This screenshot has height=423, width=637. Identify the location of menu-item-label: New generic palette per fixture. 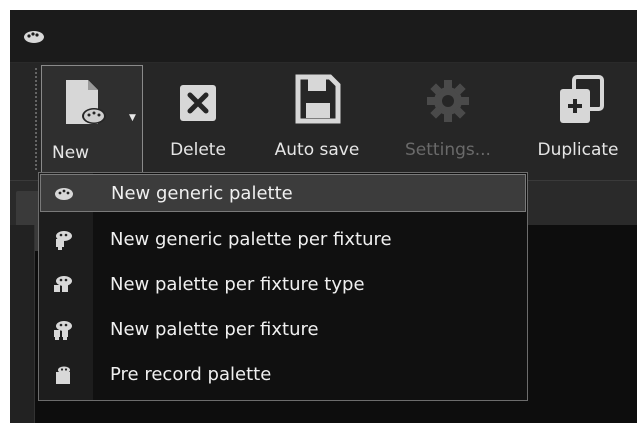
(251, 239).